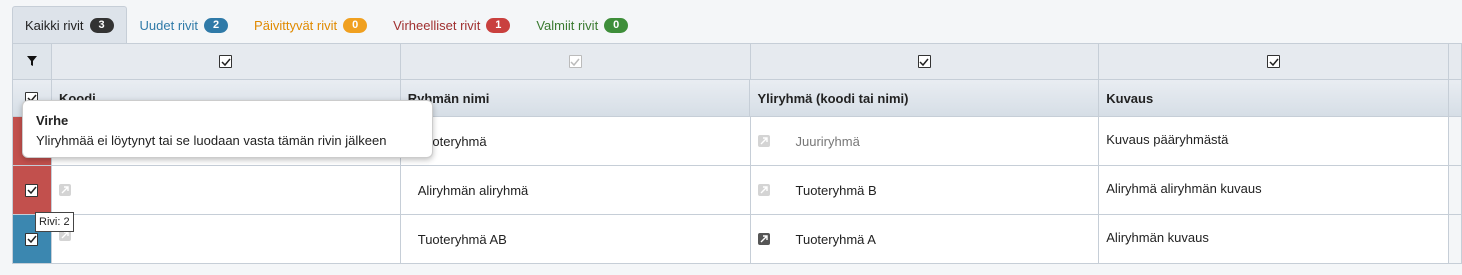 This screenshot has width=1462, height=275. I want to click on parent-group-value: Juuriryhmä, so click(827, 141).